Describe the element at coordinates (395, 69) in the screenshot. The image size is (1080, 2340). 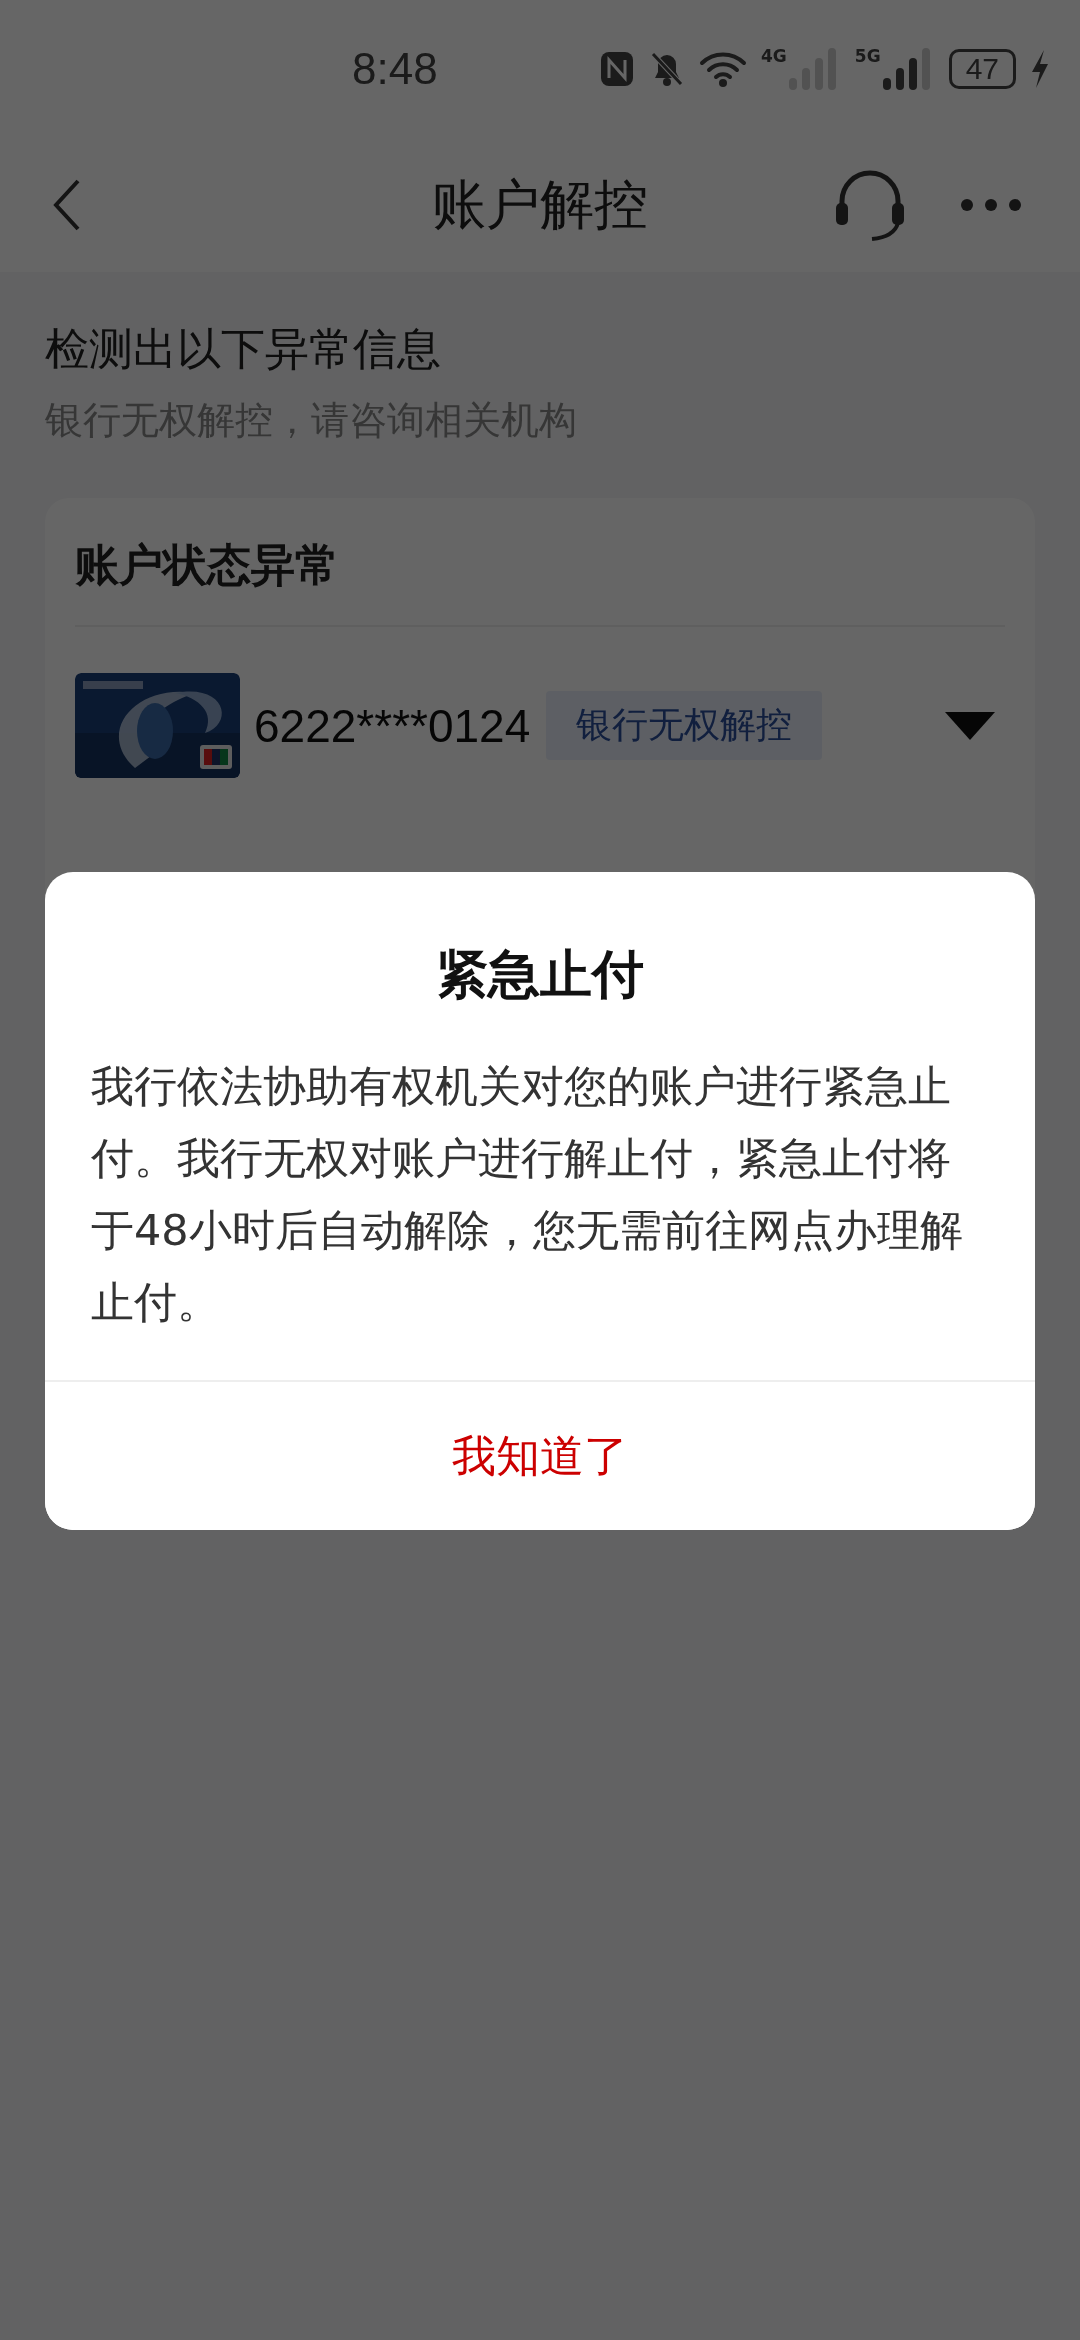
I see `status-time: 8:48` at that location.